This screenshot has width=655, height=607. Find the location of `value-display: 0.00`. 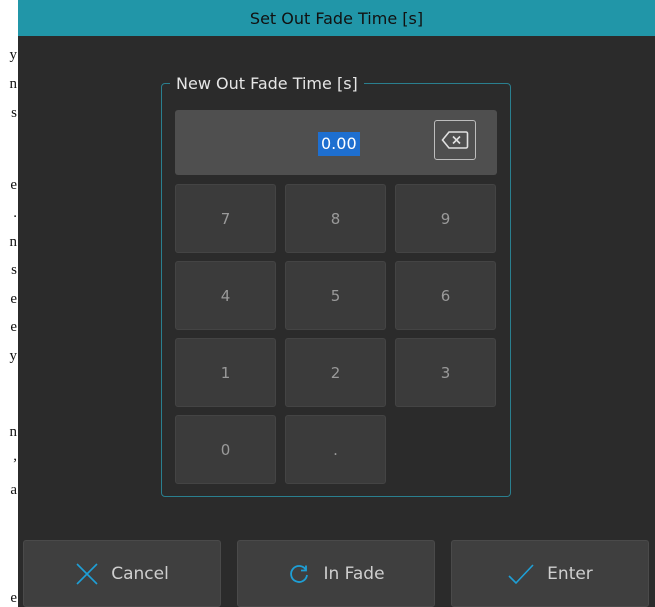

value-display: 0.00 is located at coordinates (336, 142).